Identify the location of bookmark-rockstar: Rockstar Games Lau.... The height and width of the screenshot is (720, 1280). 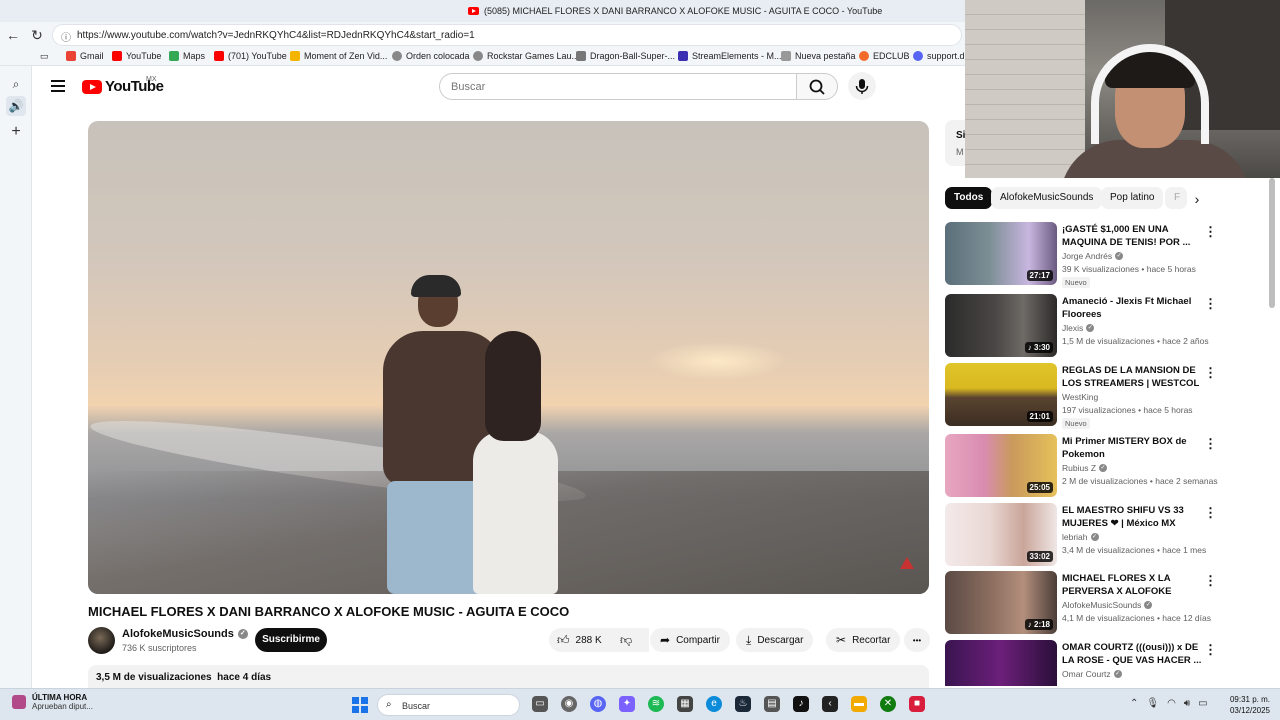
(526, 56).